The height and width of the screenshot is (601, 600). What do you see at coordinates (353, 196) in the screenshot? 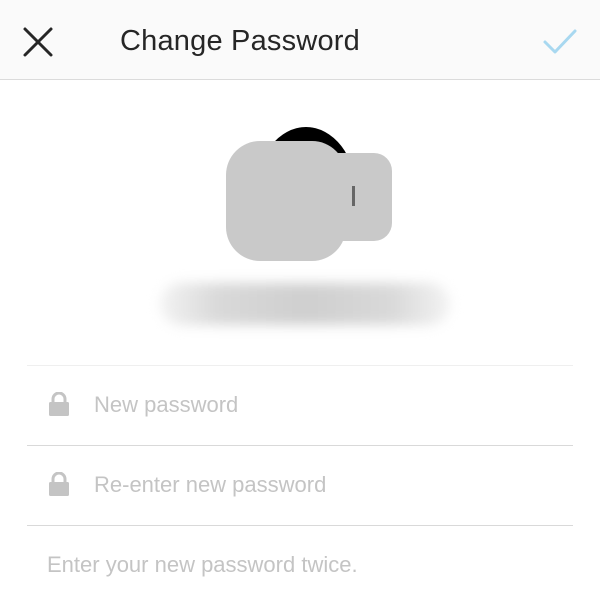
I see `avatar-detail` at bounding box center [353, 196].